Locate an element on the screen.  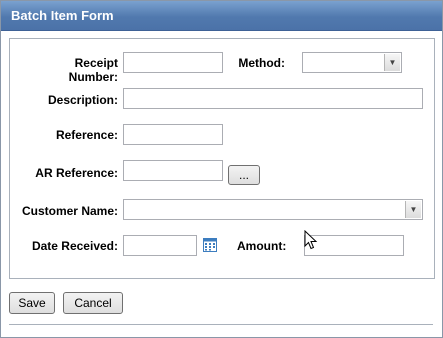
calendar-icon is located at coordinates (210, 245).